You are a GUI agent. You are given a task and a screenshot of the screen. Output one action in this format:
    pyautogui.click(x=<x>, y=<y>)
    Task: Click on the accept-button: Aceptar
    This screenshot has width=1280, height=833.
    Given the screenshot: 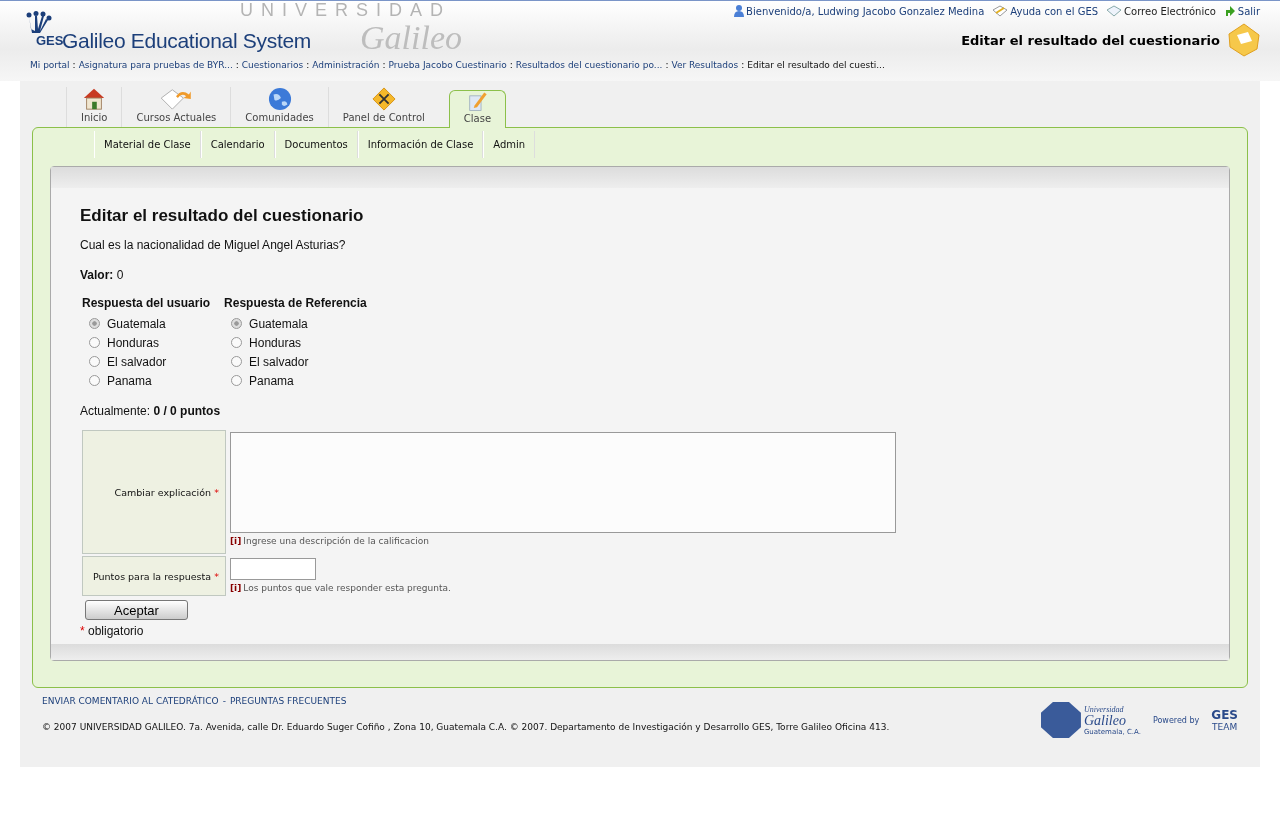 What is the action you would take?
    pyautogui.click(x=136, y=610)
    